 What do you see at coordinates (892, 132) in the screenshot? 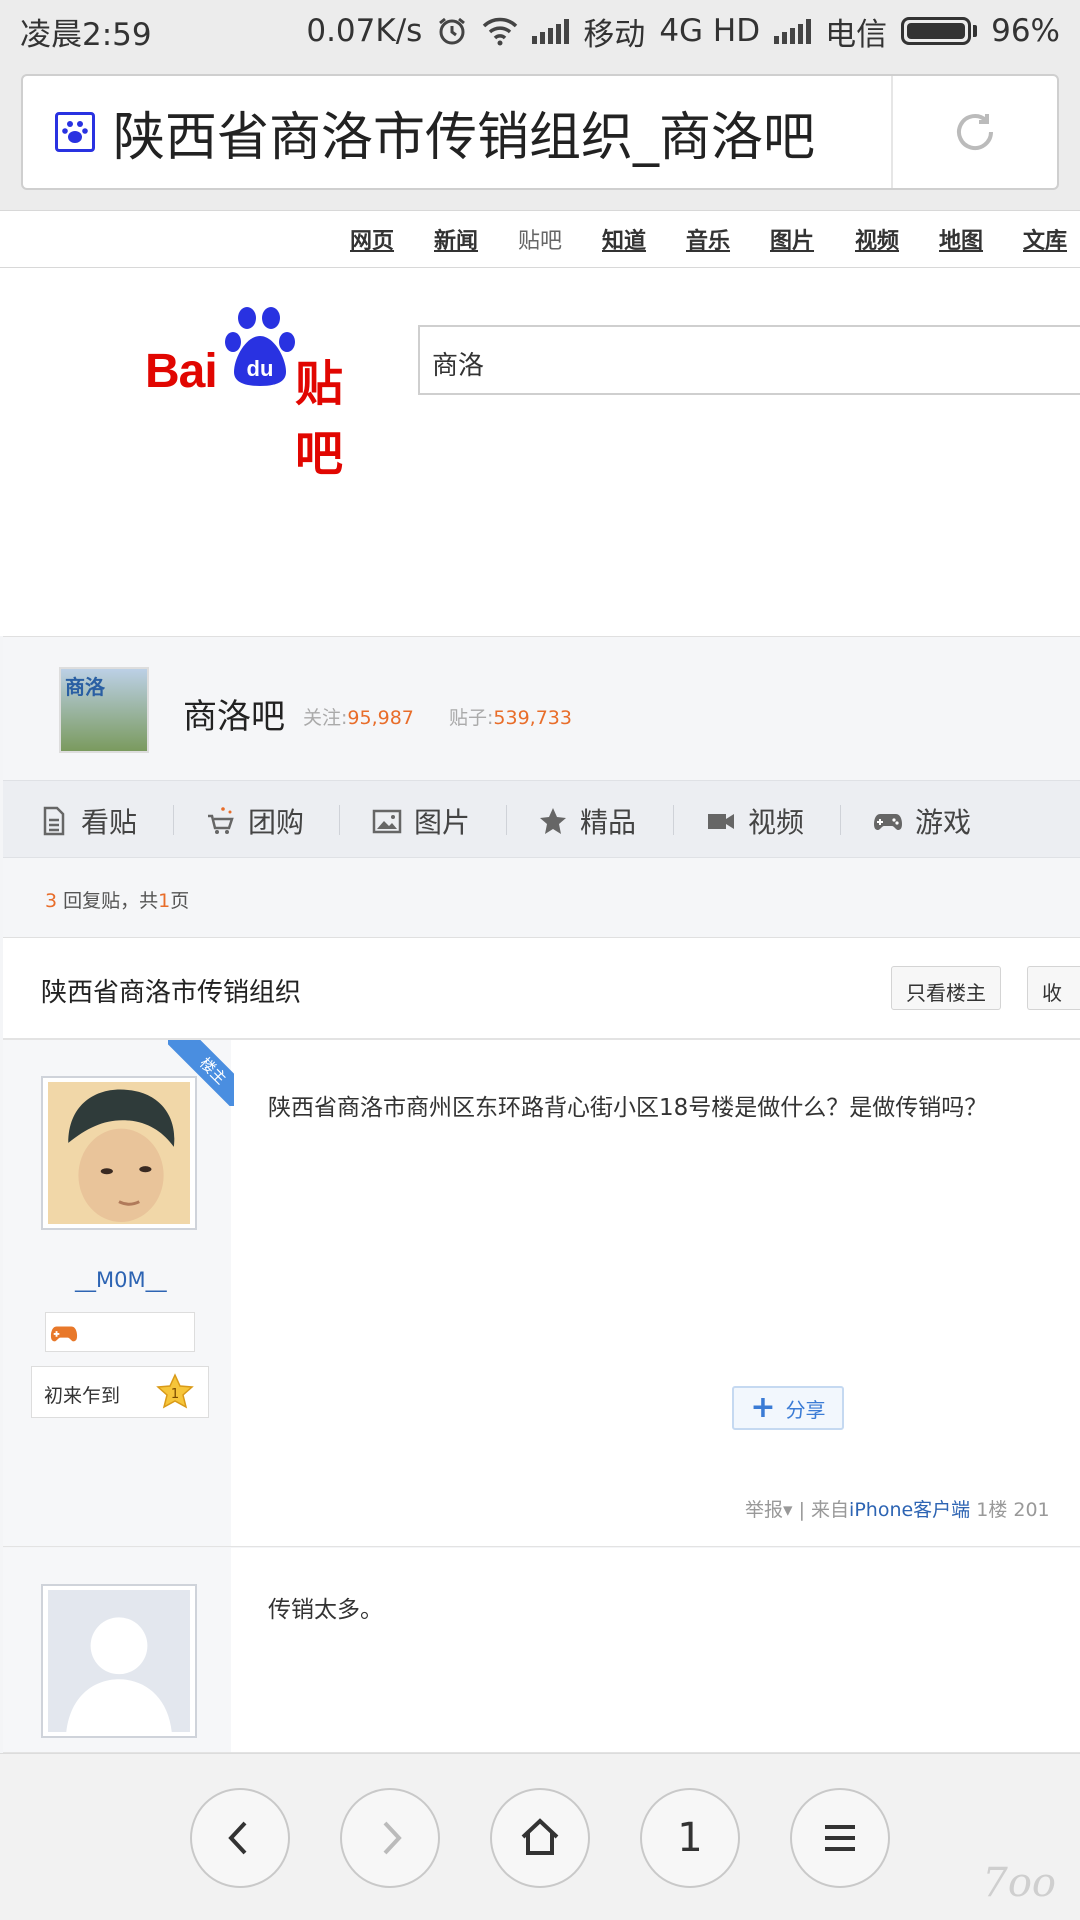
I see `address-divider` at bounding box center [892, 132].